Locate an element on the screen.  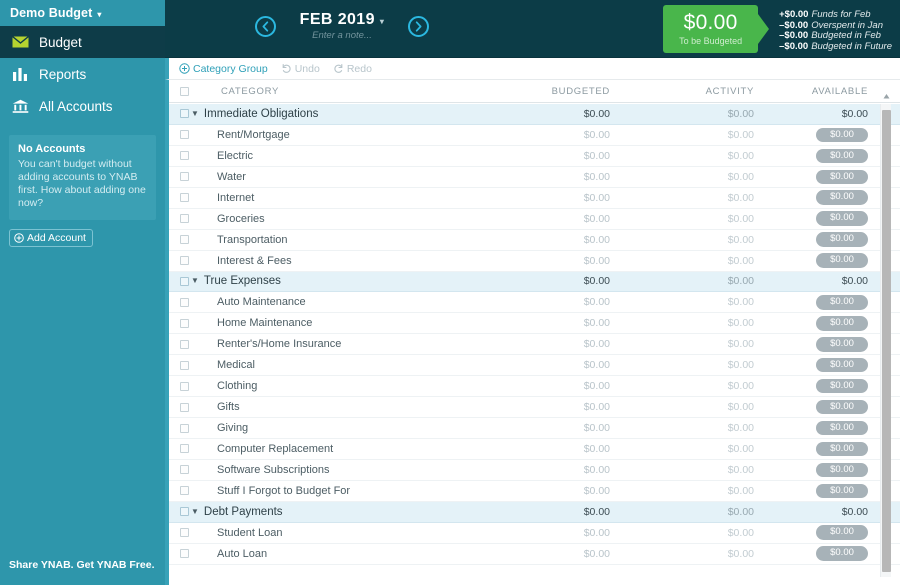
budget-name-menu: Demo Budget ▾ is located at coordinates (82, 13).